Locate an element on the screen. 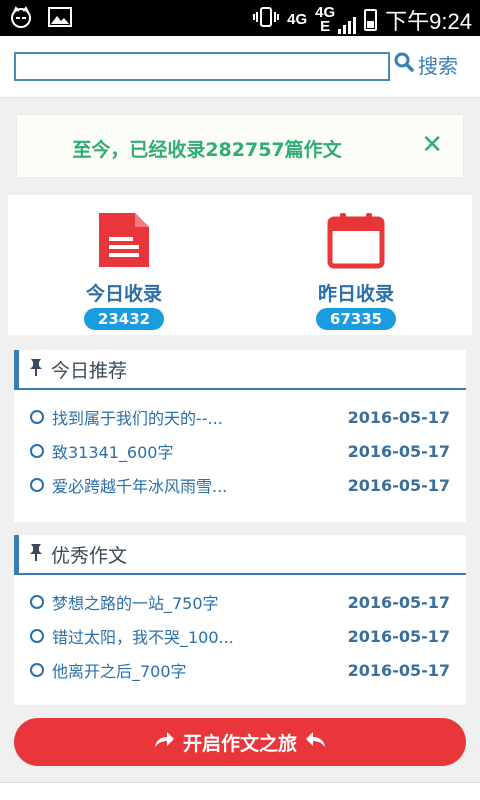 This screenshot has width=480, height=800. yesterday-stat: 昨日收录 67335 is located at coordinates (356, 270).